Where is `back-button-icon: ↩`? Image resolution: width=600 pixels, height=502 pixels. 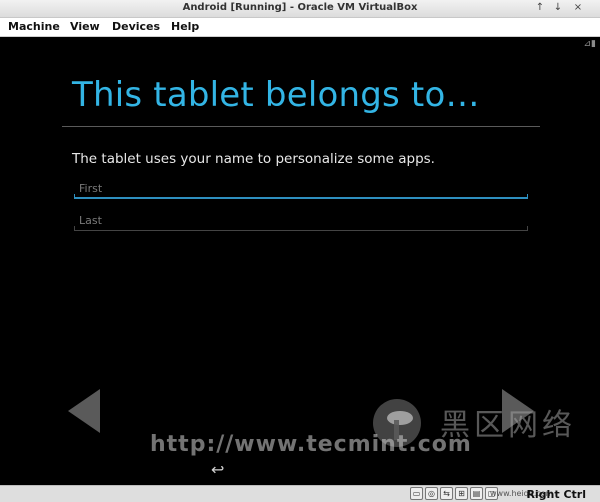 back-button-icon: ↩ is located at coordinates (217, 469).